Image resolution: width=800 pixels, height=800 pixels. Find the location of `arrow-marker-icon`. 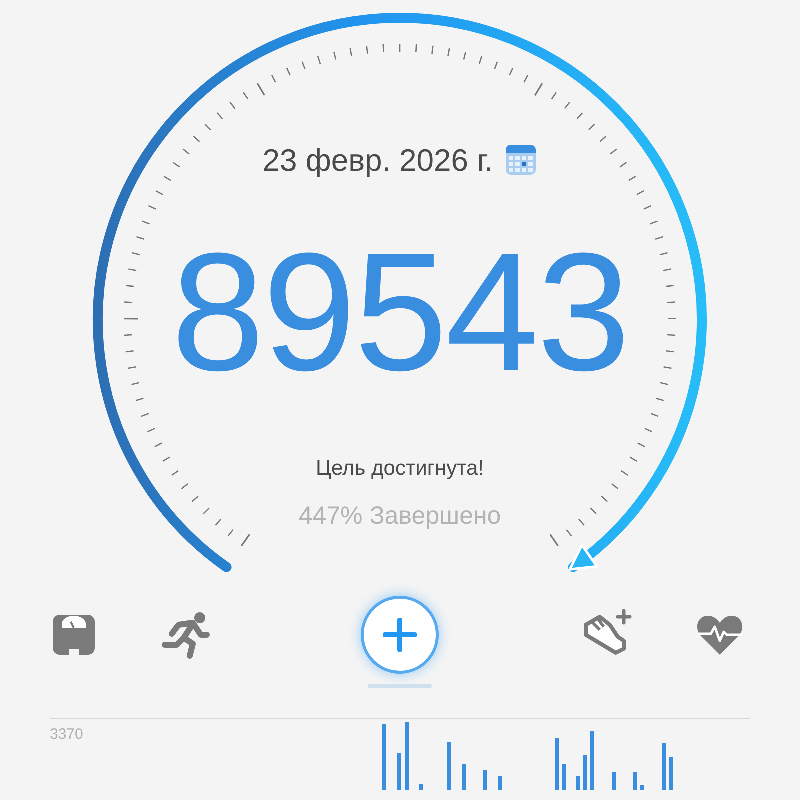

arrow-marker-icon is located at coordinates (583, 557).